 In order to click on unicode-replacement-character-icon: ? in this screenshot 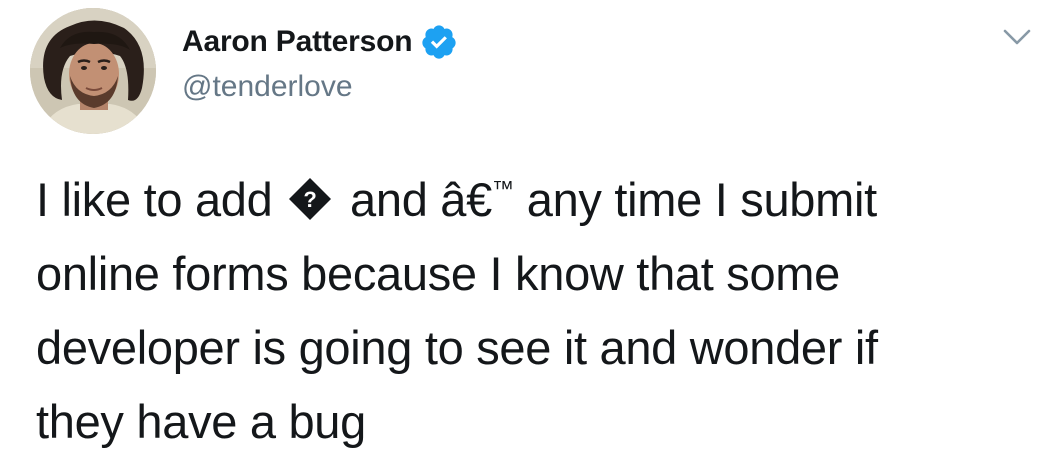, I will do `click(310, 199)`.